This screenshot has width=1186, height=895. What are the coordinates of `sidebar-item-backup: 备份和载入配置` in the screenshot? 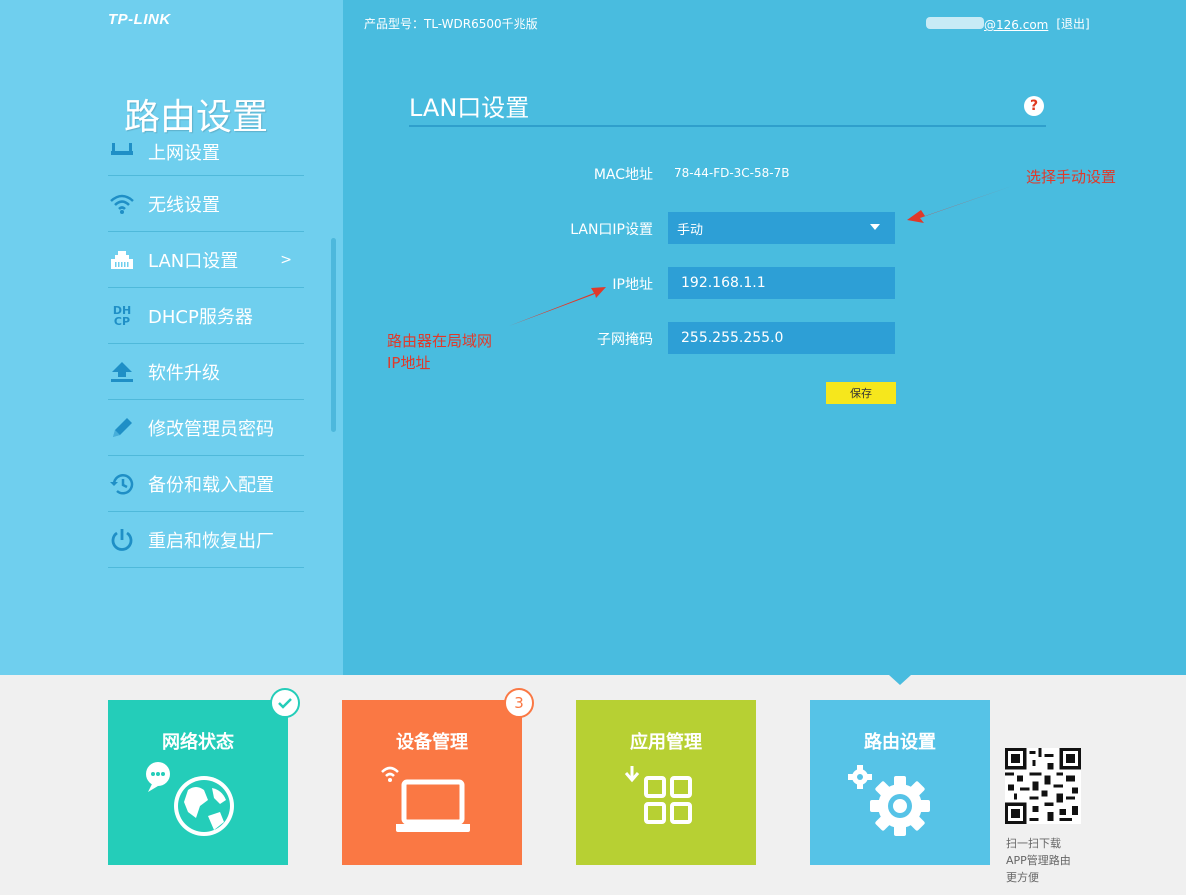 It's located at (206, 484).